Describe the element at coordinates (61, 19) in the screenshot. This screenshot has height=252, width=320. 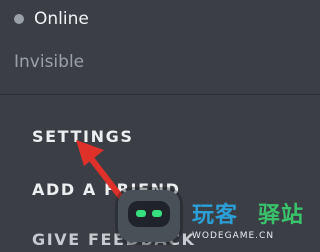
I see `status-online-label: Online` at that location.